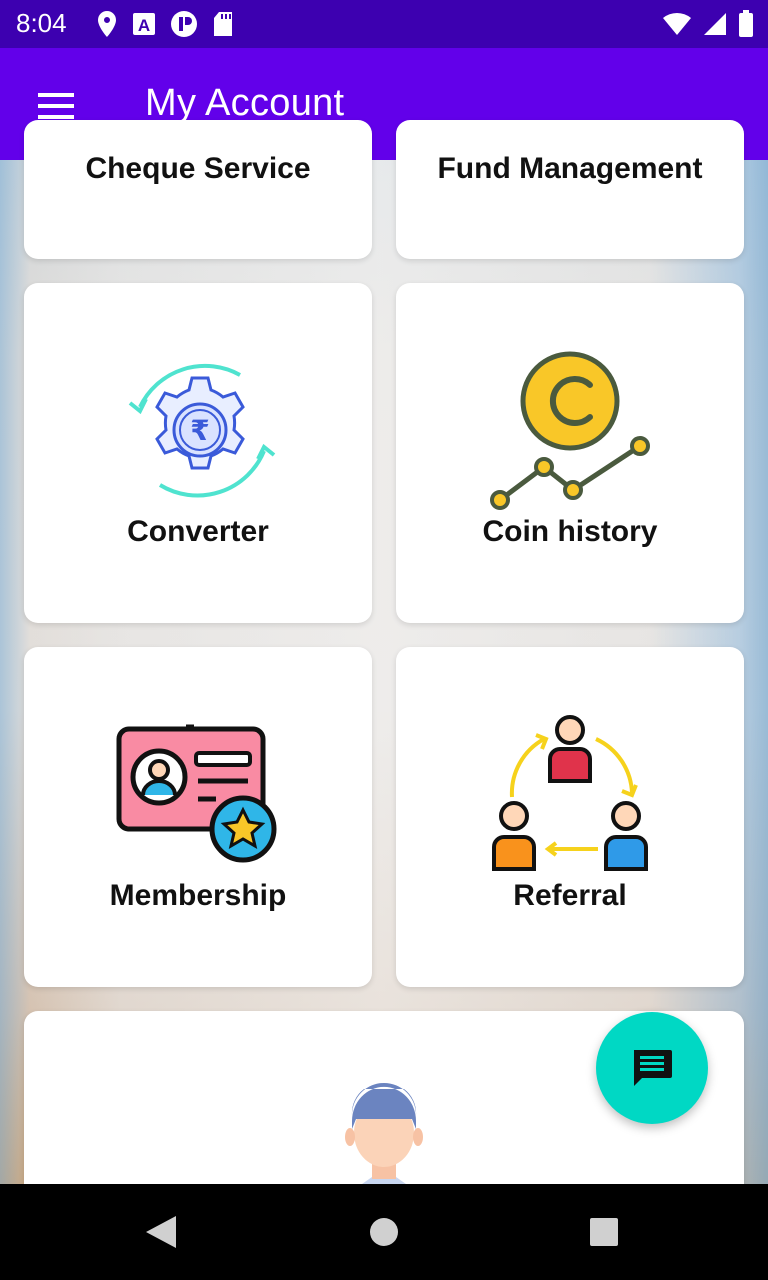 The image size is (768, 1280). Describe the element at coordinates (715, 24) in the screenshot. I see `signal-icon` at that location.